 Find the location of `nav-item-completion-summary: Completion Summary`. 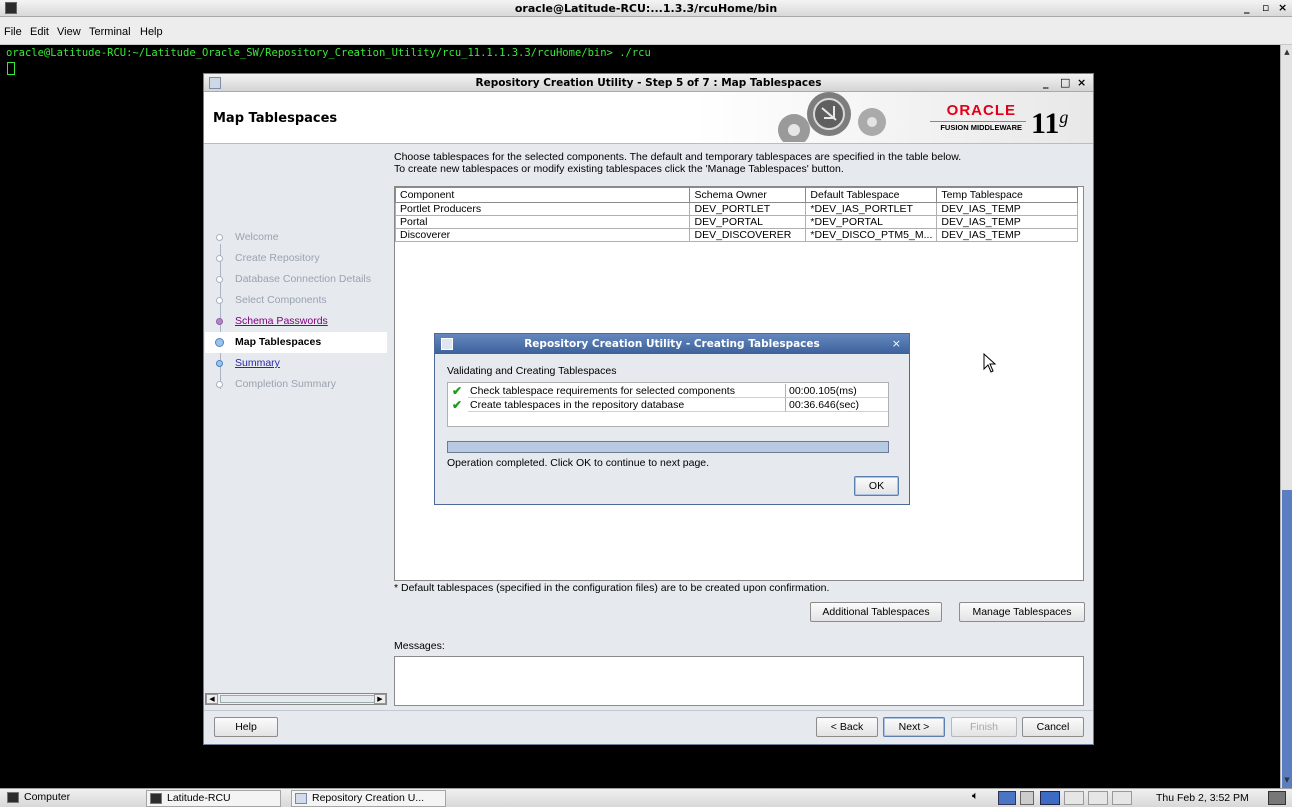

nav-item-completion-summary: Completion Summary is located at coordinates (296, 384).